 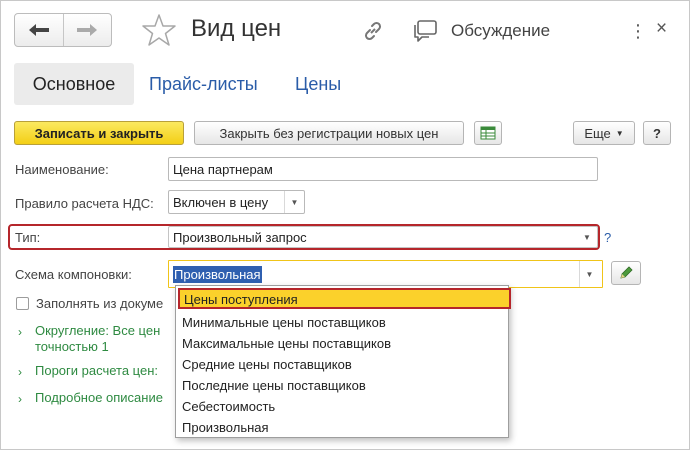 I want to click on dropdown-option: Минимальные цены поставщиков, so click(x=284, y=322).